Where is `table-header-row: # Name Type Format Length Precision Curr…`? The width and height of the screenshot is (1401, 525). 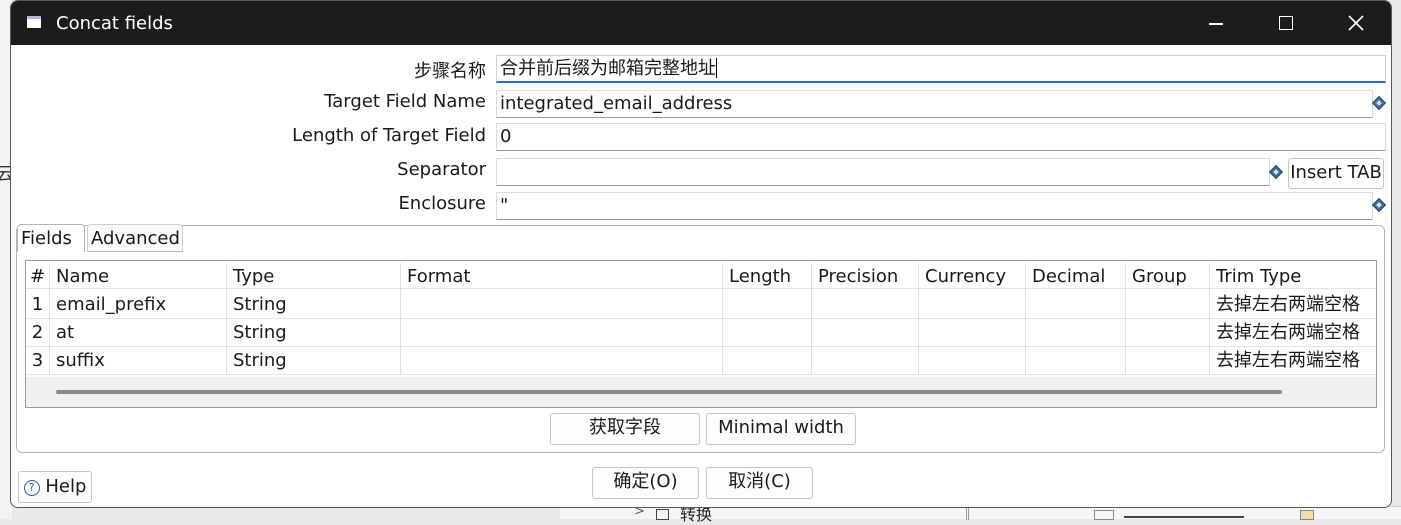
table-header-row: # Name Type Format Length Precision Curr… is located at coordinates (701, 276).